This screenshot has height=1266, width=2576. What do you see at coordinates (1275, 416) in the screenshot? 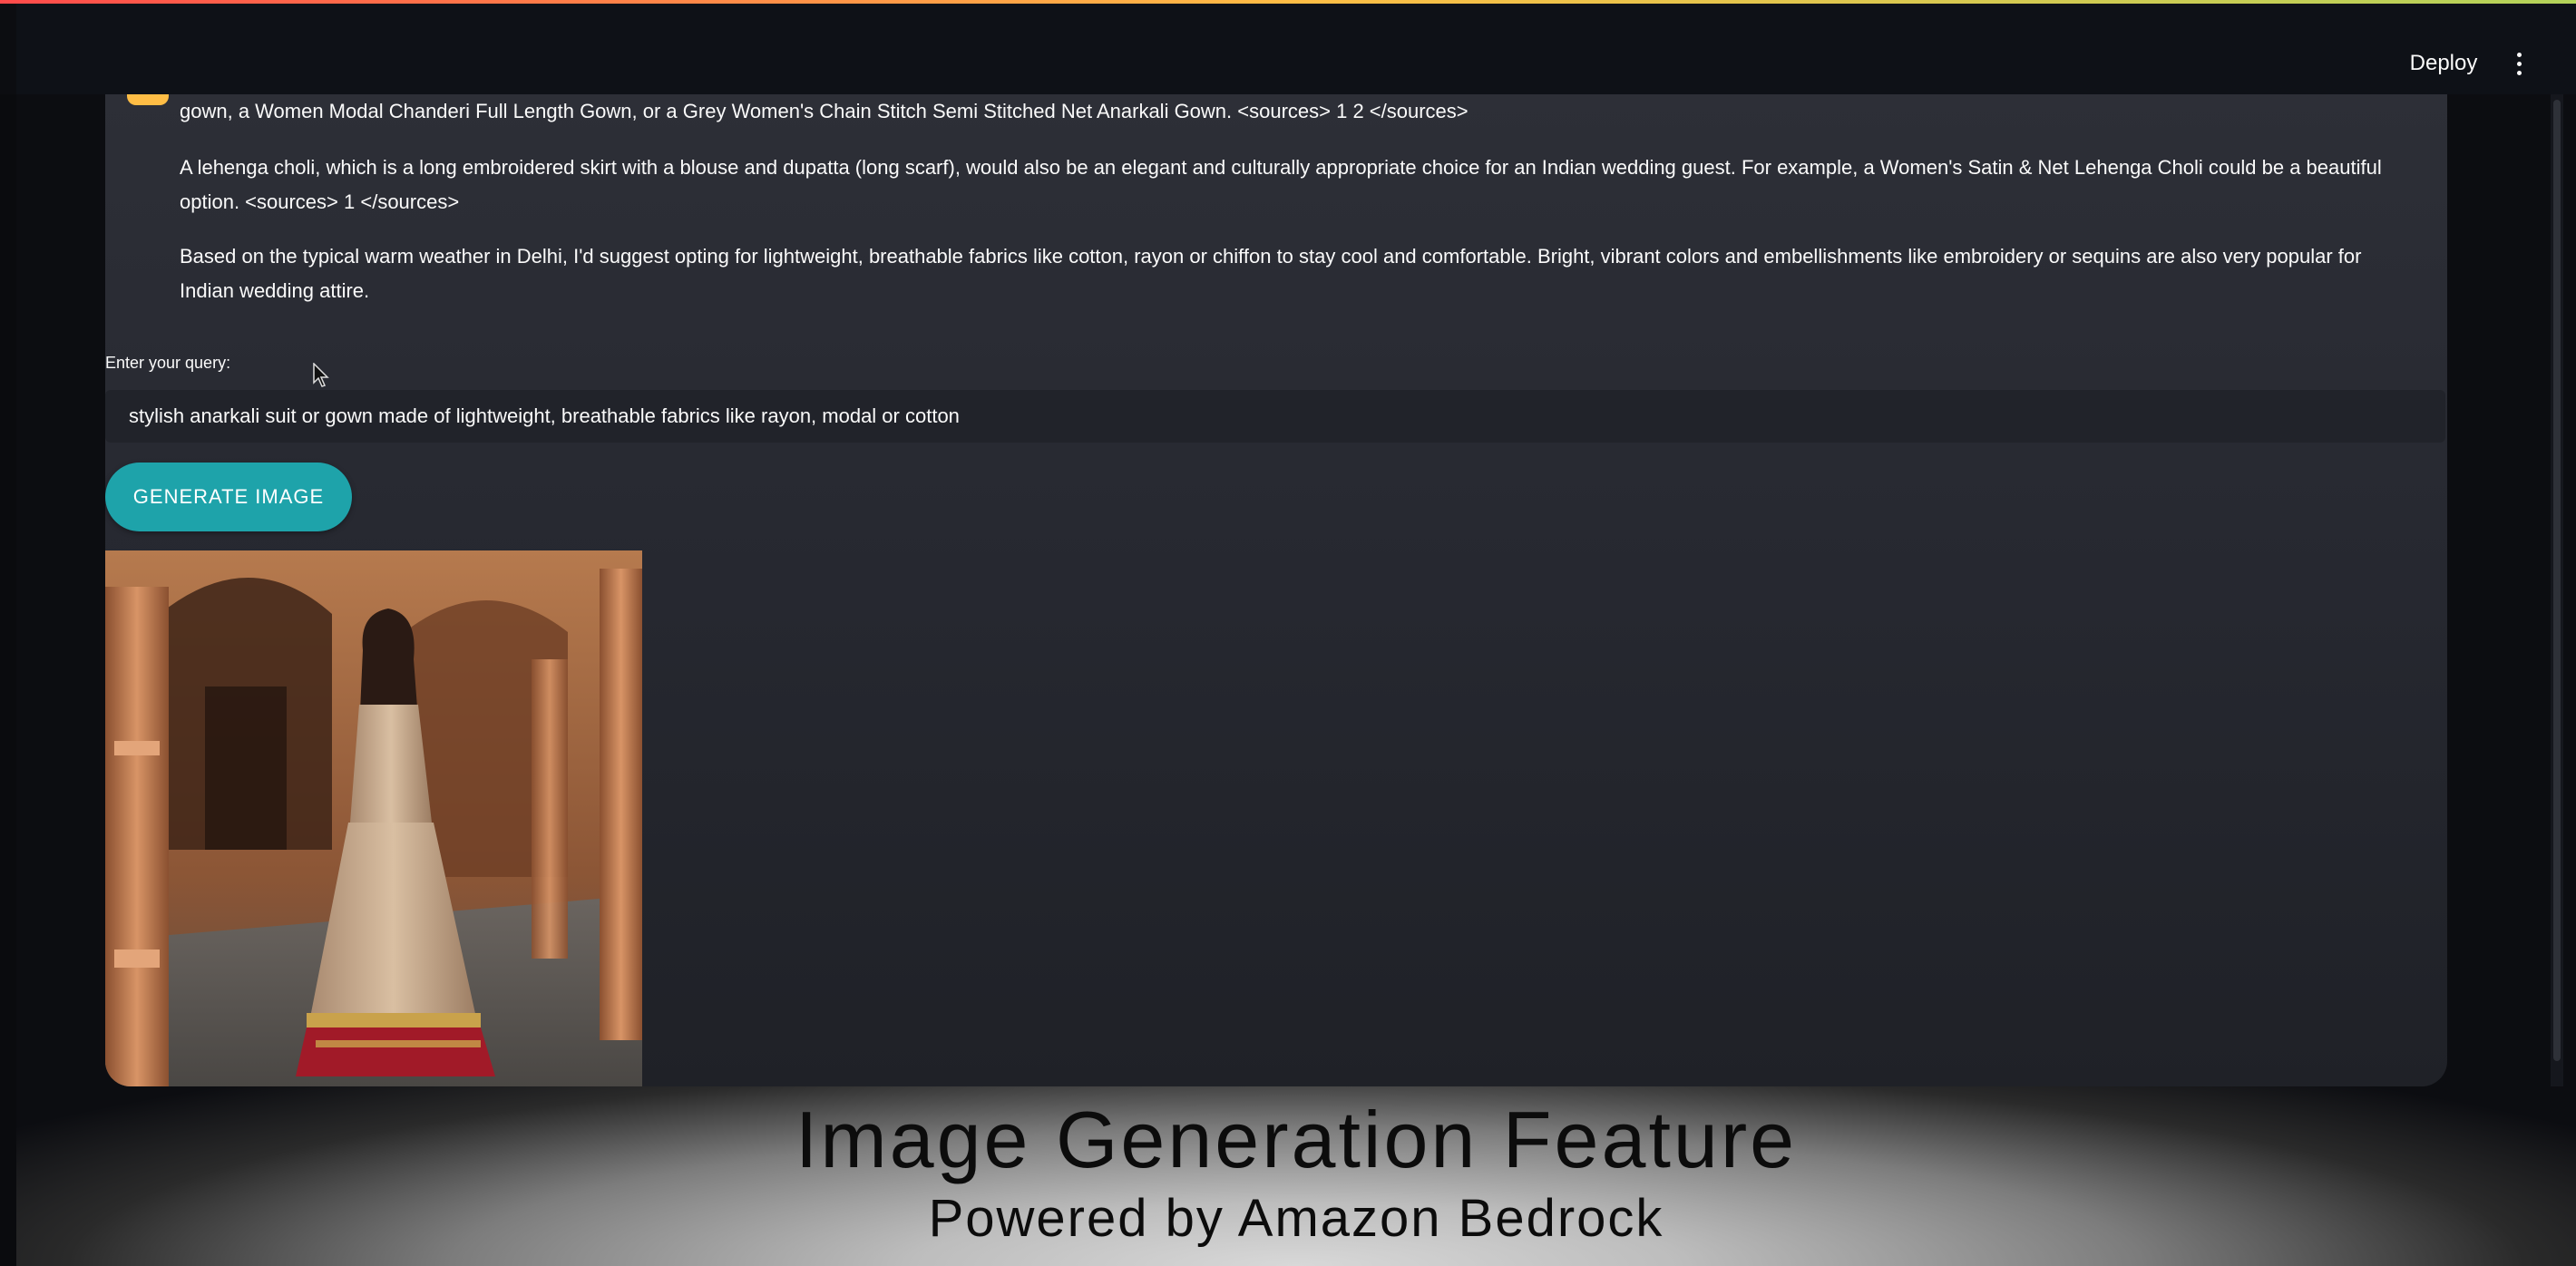
I see `query-input` at bounding box center [1275, 416].